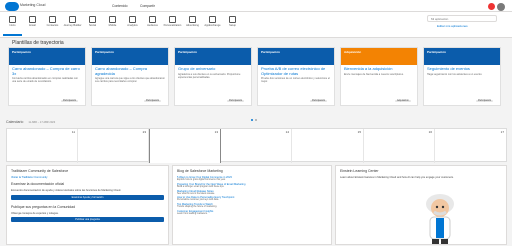 The image size is (512, 246). What do you see at coordinates (232, 19) in the screenshot?
I see `setup-icon` at bounding box center [232, 19].